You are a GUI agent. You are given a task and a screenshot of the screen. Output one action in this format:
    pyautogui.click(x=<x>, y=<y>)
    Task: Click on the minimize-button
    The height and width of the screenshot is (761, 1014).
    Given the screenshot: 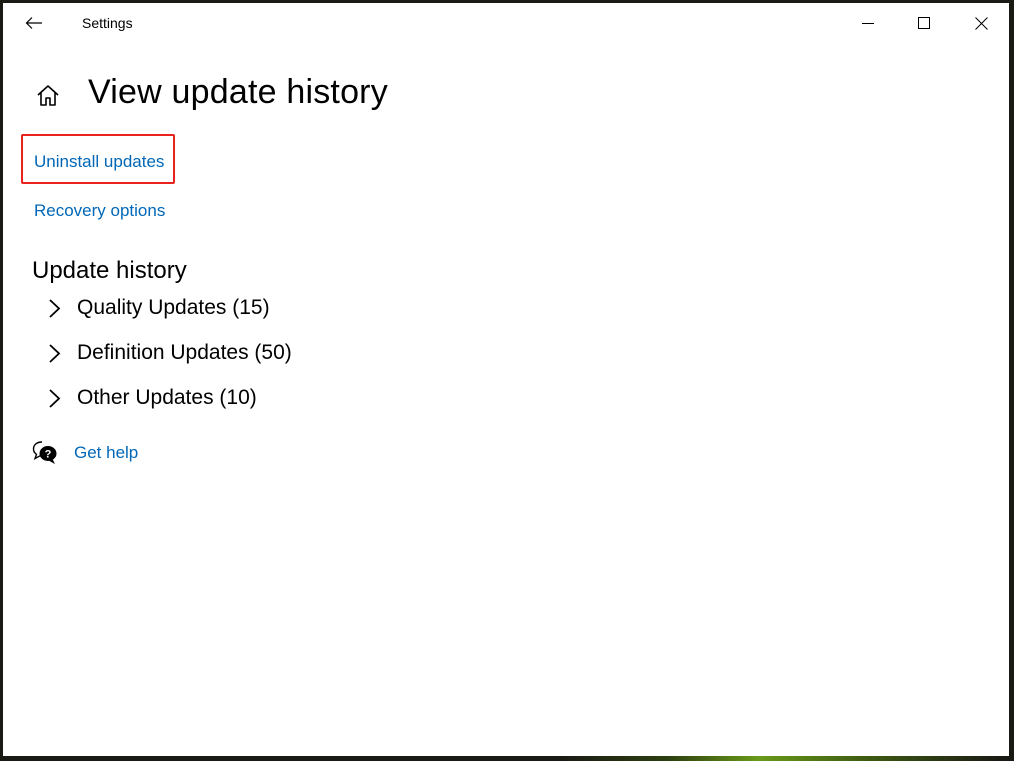 What is the action you would take?
    pyautogui.click(x=868, y=23)
    